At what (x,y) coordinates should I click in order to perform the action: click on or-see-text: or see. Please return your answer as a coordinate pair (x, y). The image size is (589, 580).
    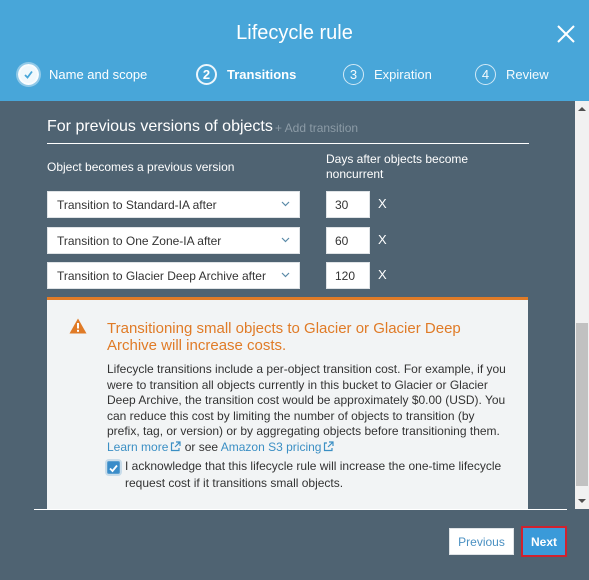
    Looking at the image, I should click on (201, 446).